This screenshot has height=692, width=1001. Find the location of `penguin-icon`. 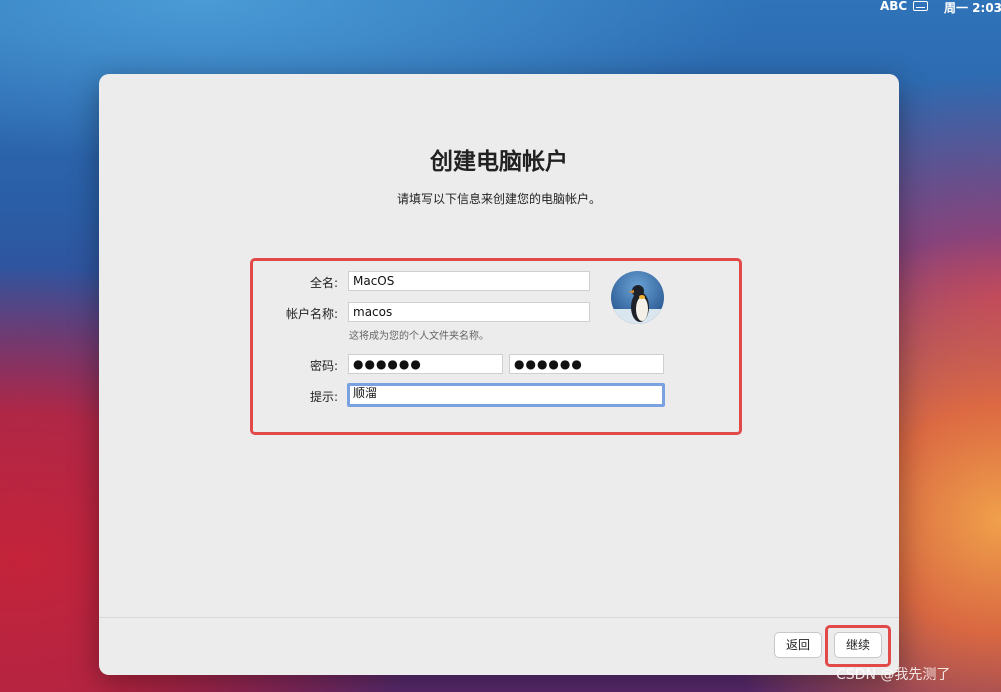

penguin-icon is located at coordinates (637, 304).